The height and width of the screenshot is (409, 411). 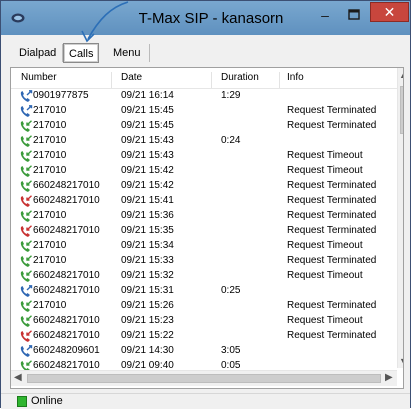 What do you see at coordinates (204, 96) in the screenshot?
I see `table-row: 0901977875 09/21 16:14 1:29` at bounding box center [204, 96].